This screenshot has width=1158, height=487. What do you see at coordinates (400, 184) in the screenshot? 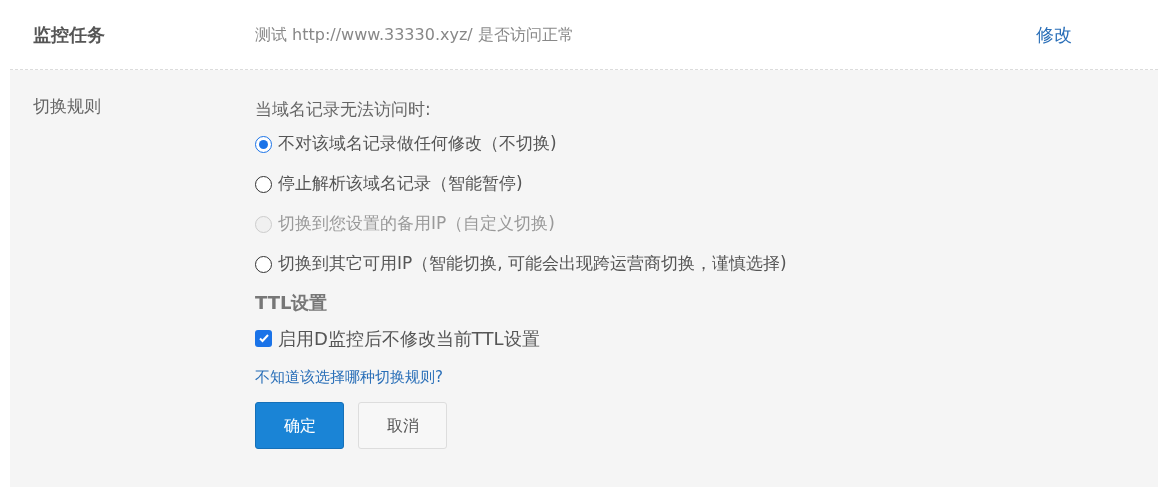
I see `radio-label: 停止解析该域名记录（智能暂停)` at bounding box center [400, 184].